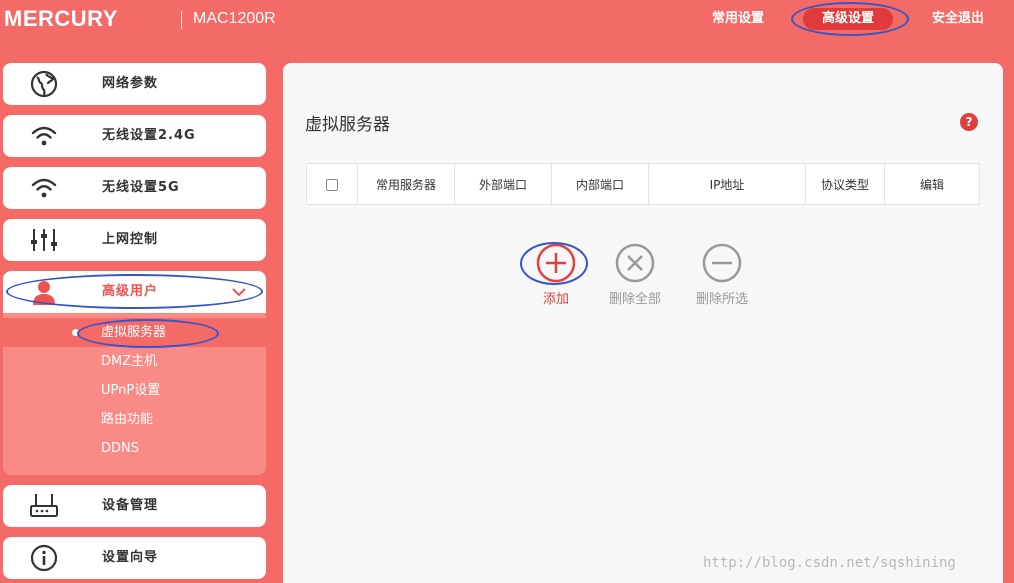 The height and width of the screenshot is (583, 1014). I want to click on add-button: 添加, so click(556, 275).